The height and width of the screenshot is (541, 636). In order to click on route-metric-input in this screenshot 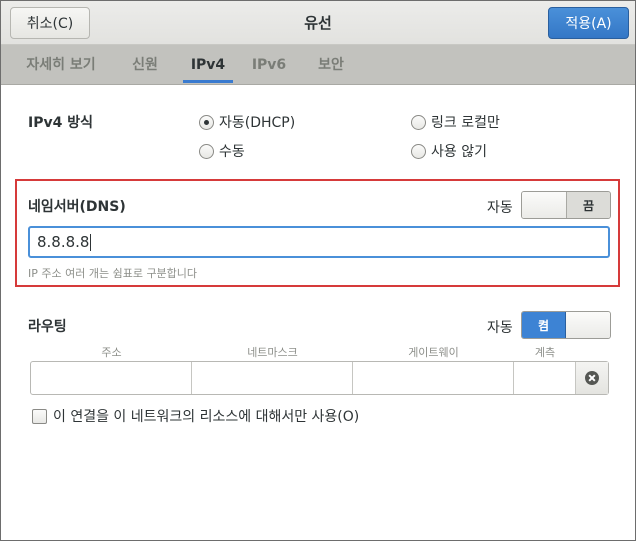, I will do `click(545, 378)`.